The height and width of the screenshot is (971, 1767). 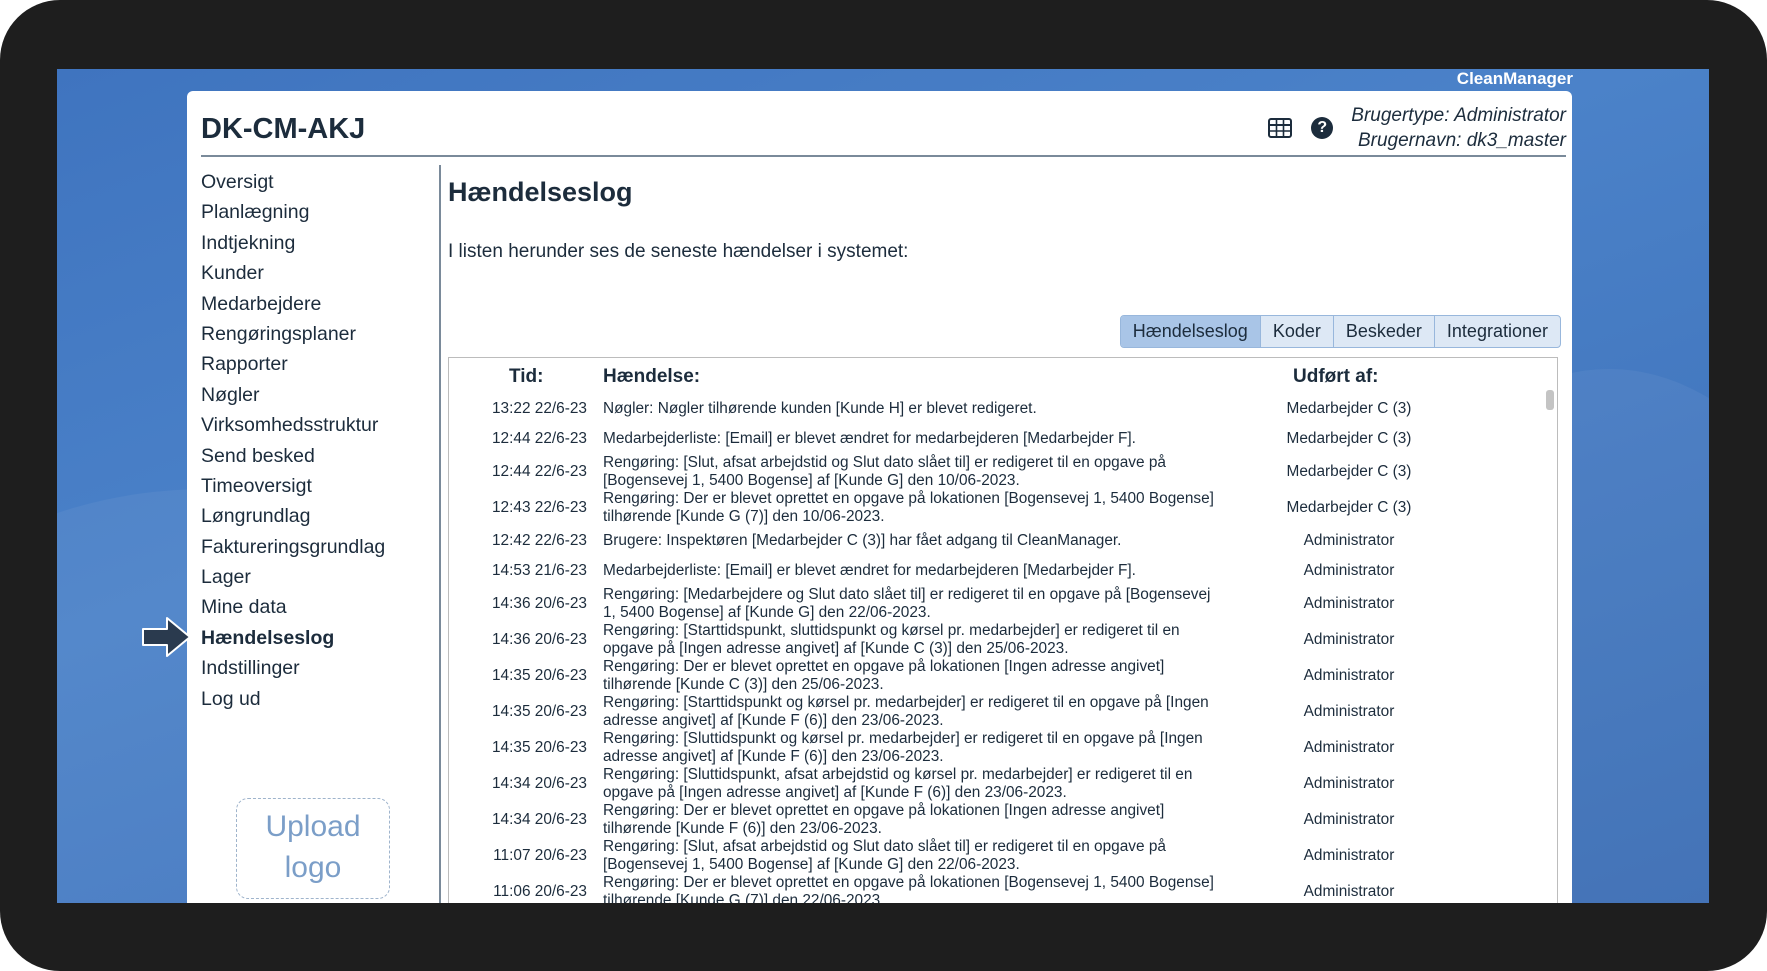 What do you see at coordinates (1296, 331) in the screenshot?
I see `tab-koder: Koder` at bounding box center [1296, 331].